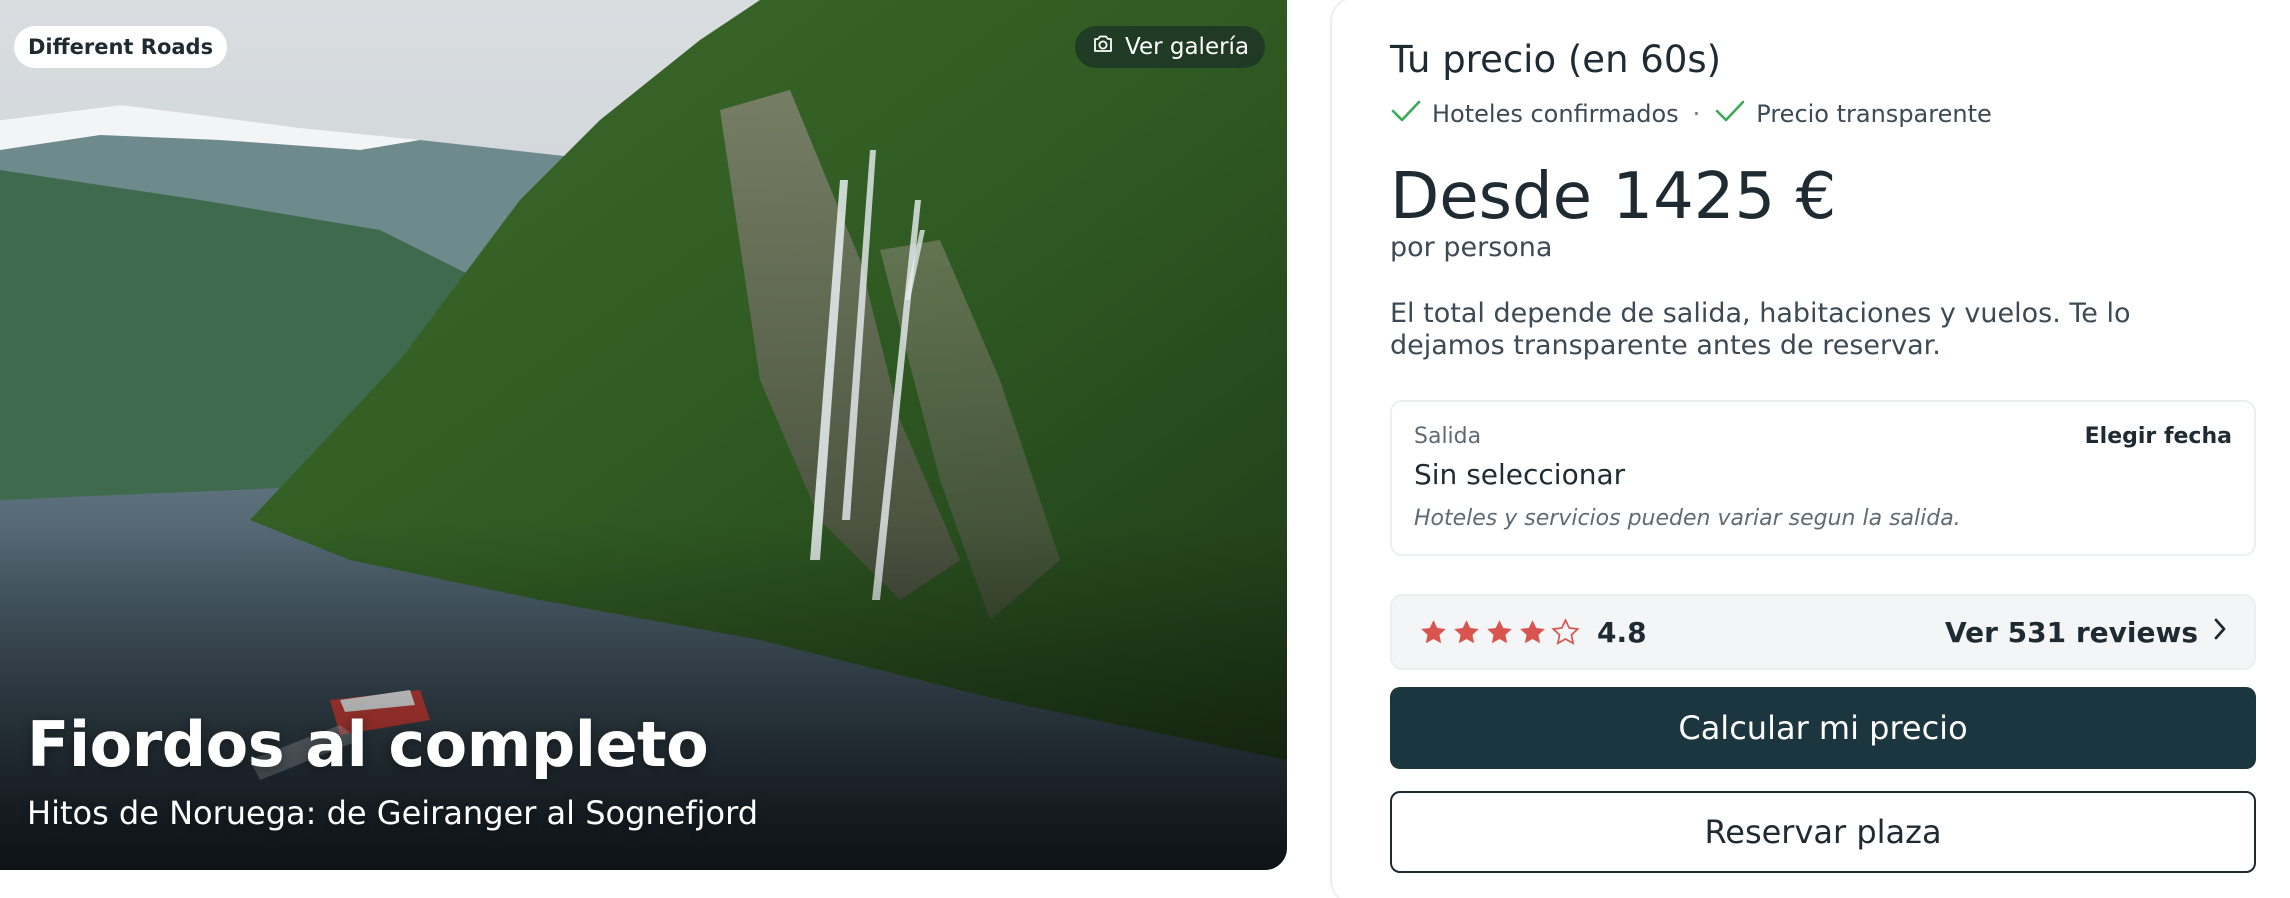 This screenshot has width=2290, height=898. What do you see at coordinates (1622, 632) in the screenshot?
I see `rating-score: 4.8` at bounding box center [1622, 632].